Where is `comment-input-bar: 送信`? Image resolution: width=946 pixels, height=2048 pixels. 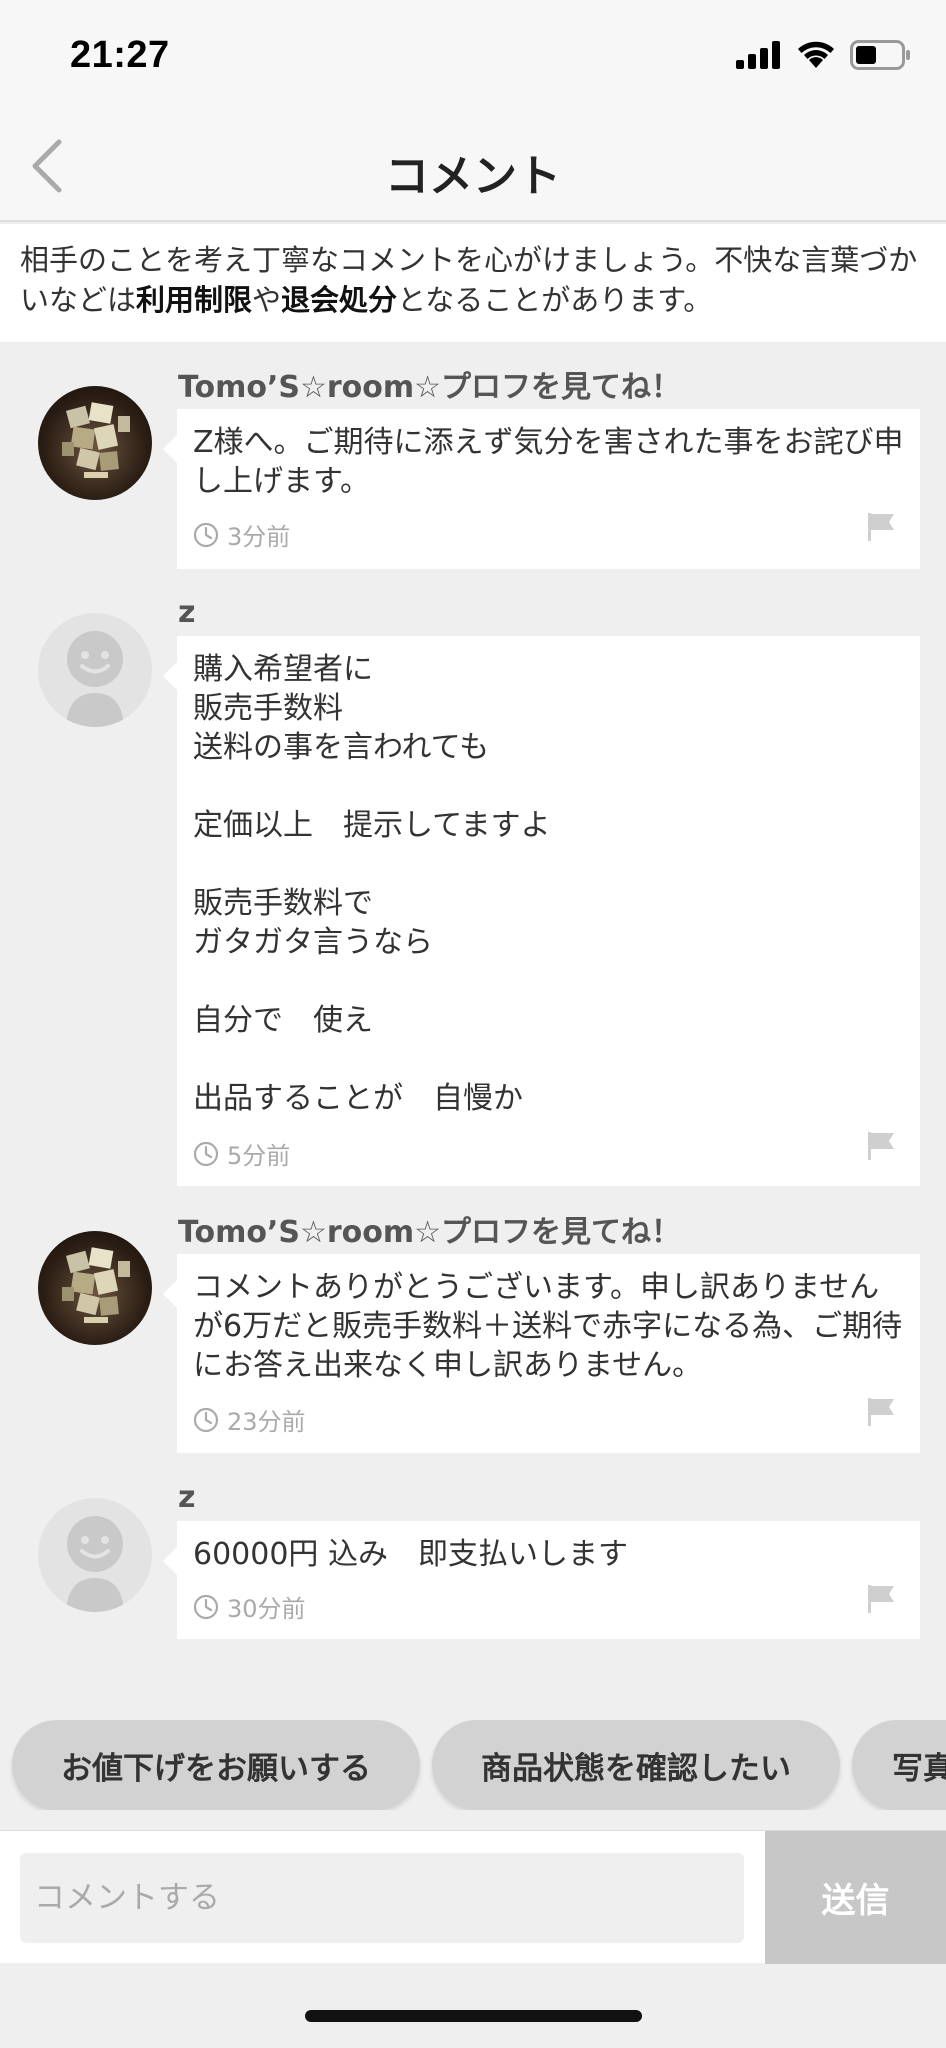
comment-input-bar: 送信 is located at coordinates (473, 1897).